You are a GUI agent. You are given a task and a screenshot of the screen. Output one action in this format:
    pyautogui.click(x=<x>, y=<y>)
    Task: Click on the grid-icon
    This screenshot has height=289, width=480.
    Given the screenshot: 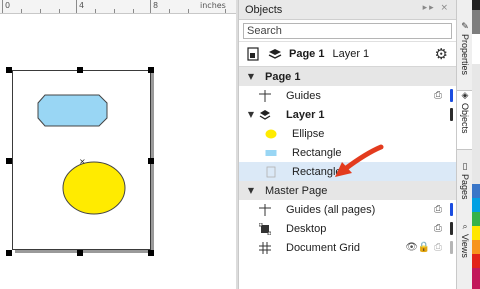 What is the action you would take?
    pyautogui.click(x=265, y=248)
    